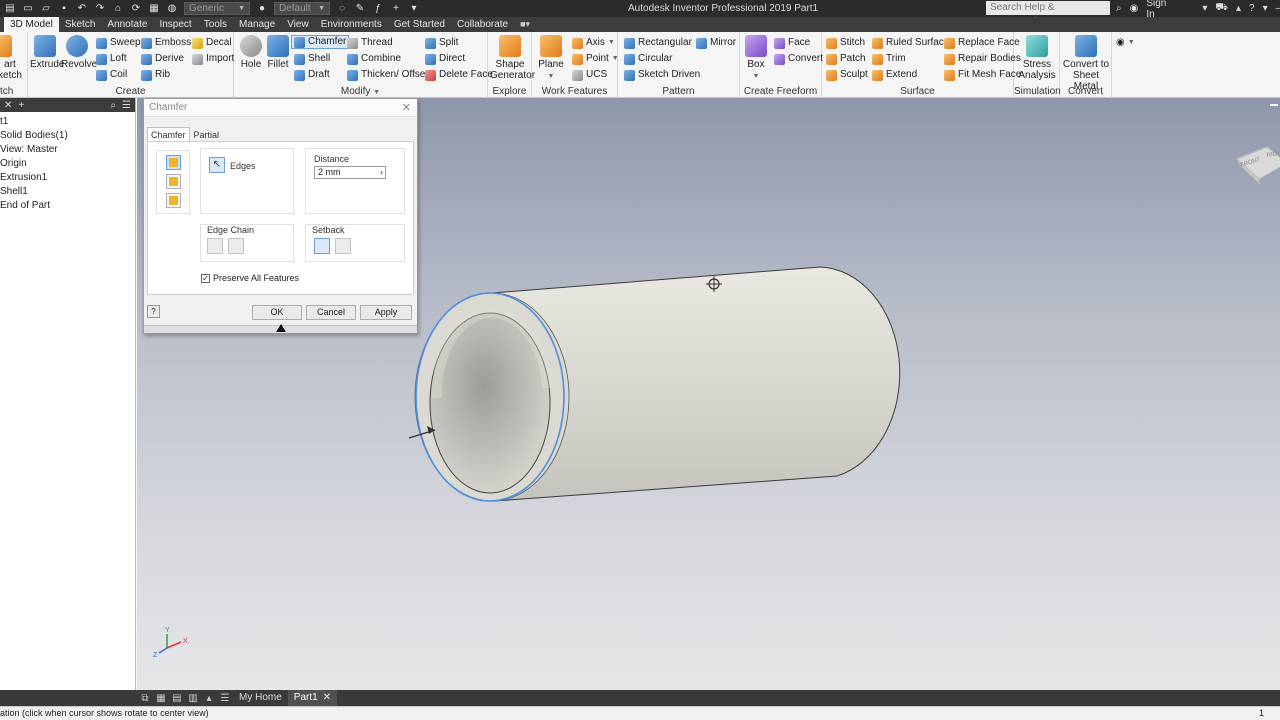  What do you see at coordinates (136, 9) in the screenshot?
I see `update-icon: ⟳` at bounding box center [136, 9].